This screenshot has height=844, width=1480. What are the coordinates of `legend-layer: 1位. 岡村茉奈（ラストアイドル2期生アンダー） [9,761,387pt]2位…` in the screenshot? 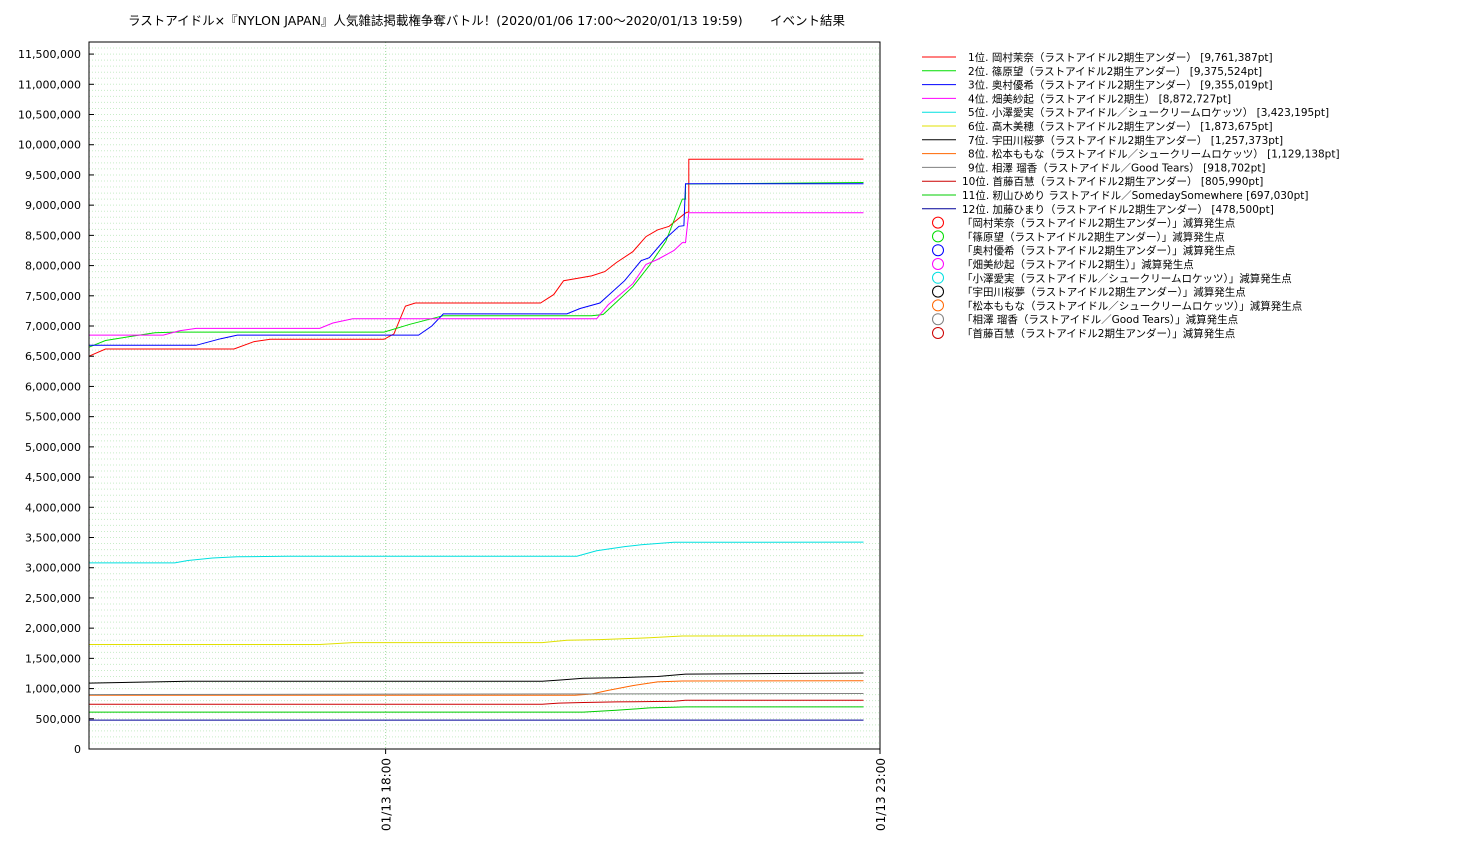 It's located at (1131, 195).